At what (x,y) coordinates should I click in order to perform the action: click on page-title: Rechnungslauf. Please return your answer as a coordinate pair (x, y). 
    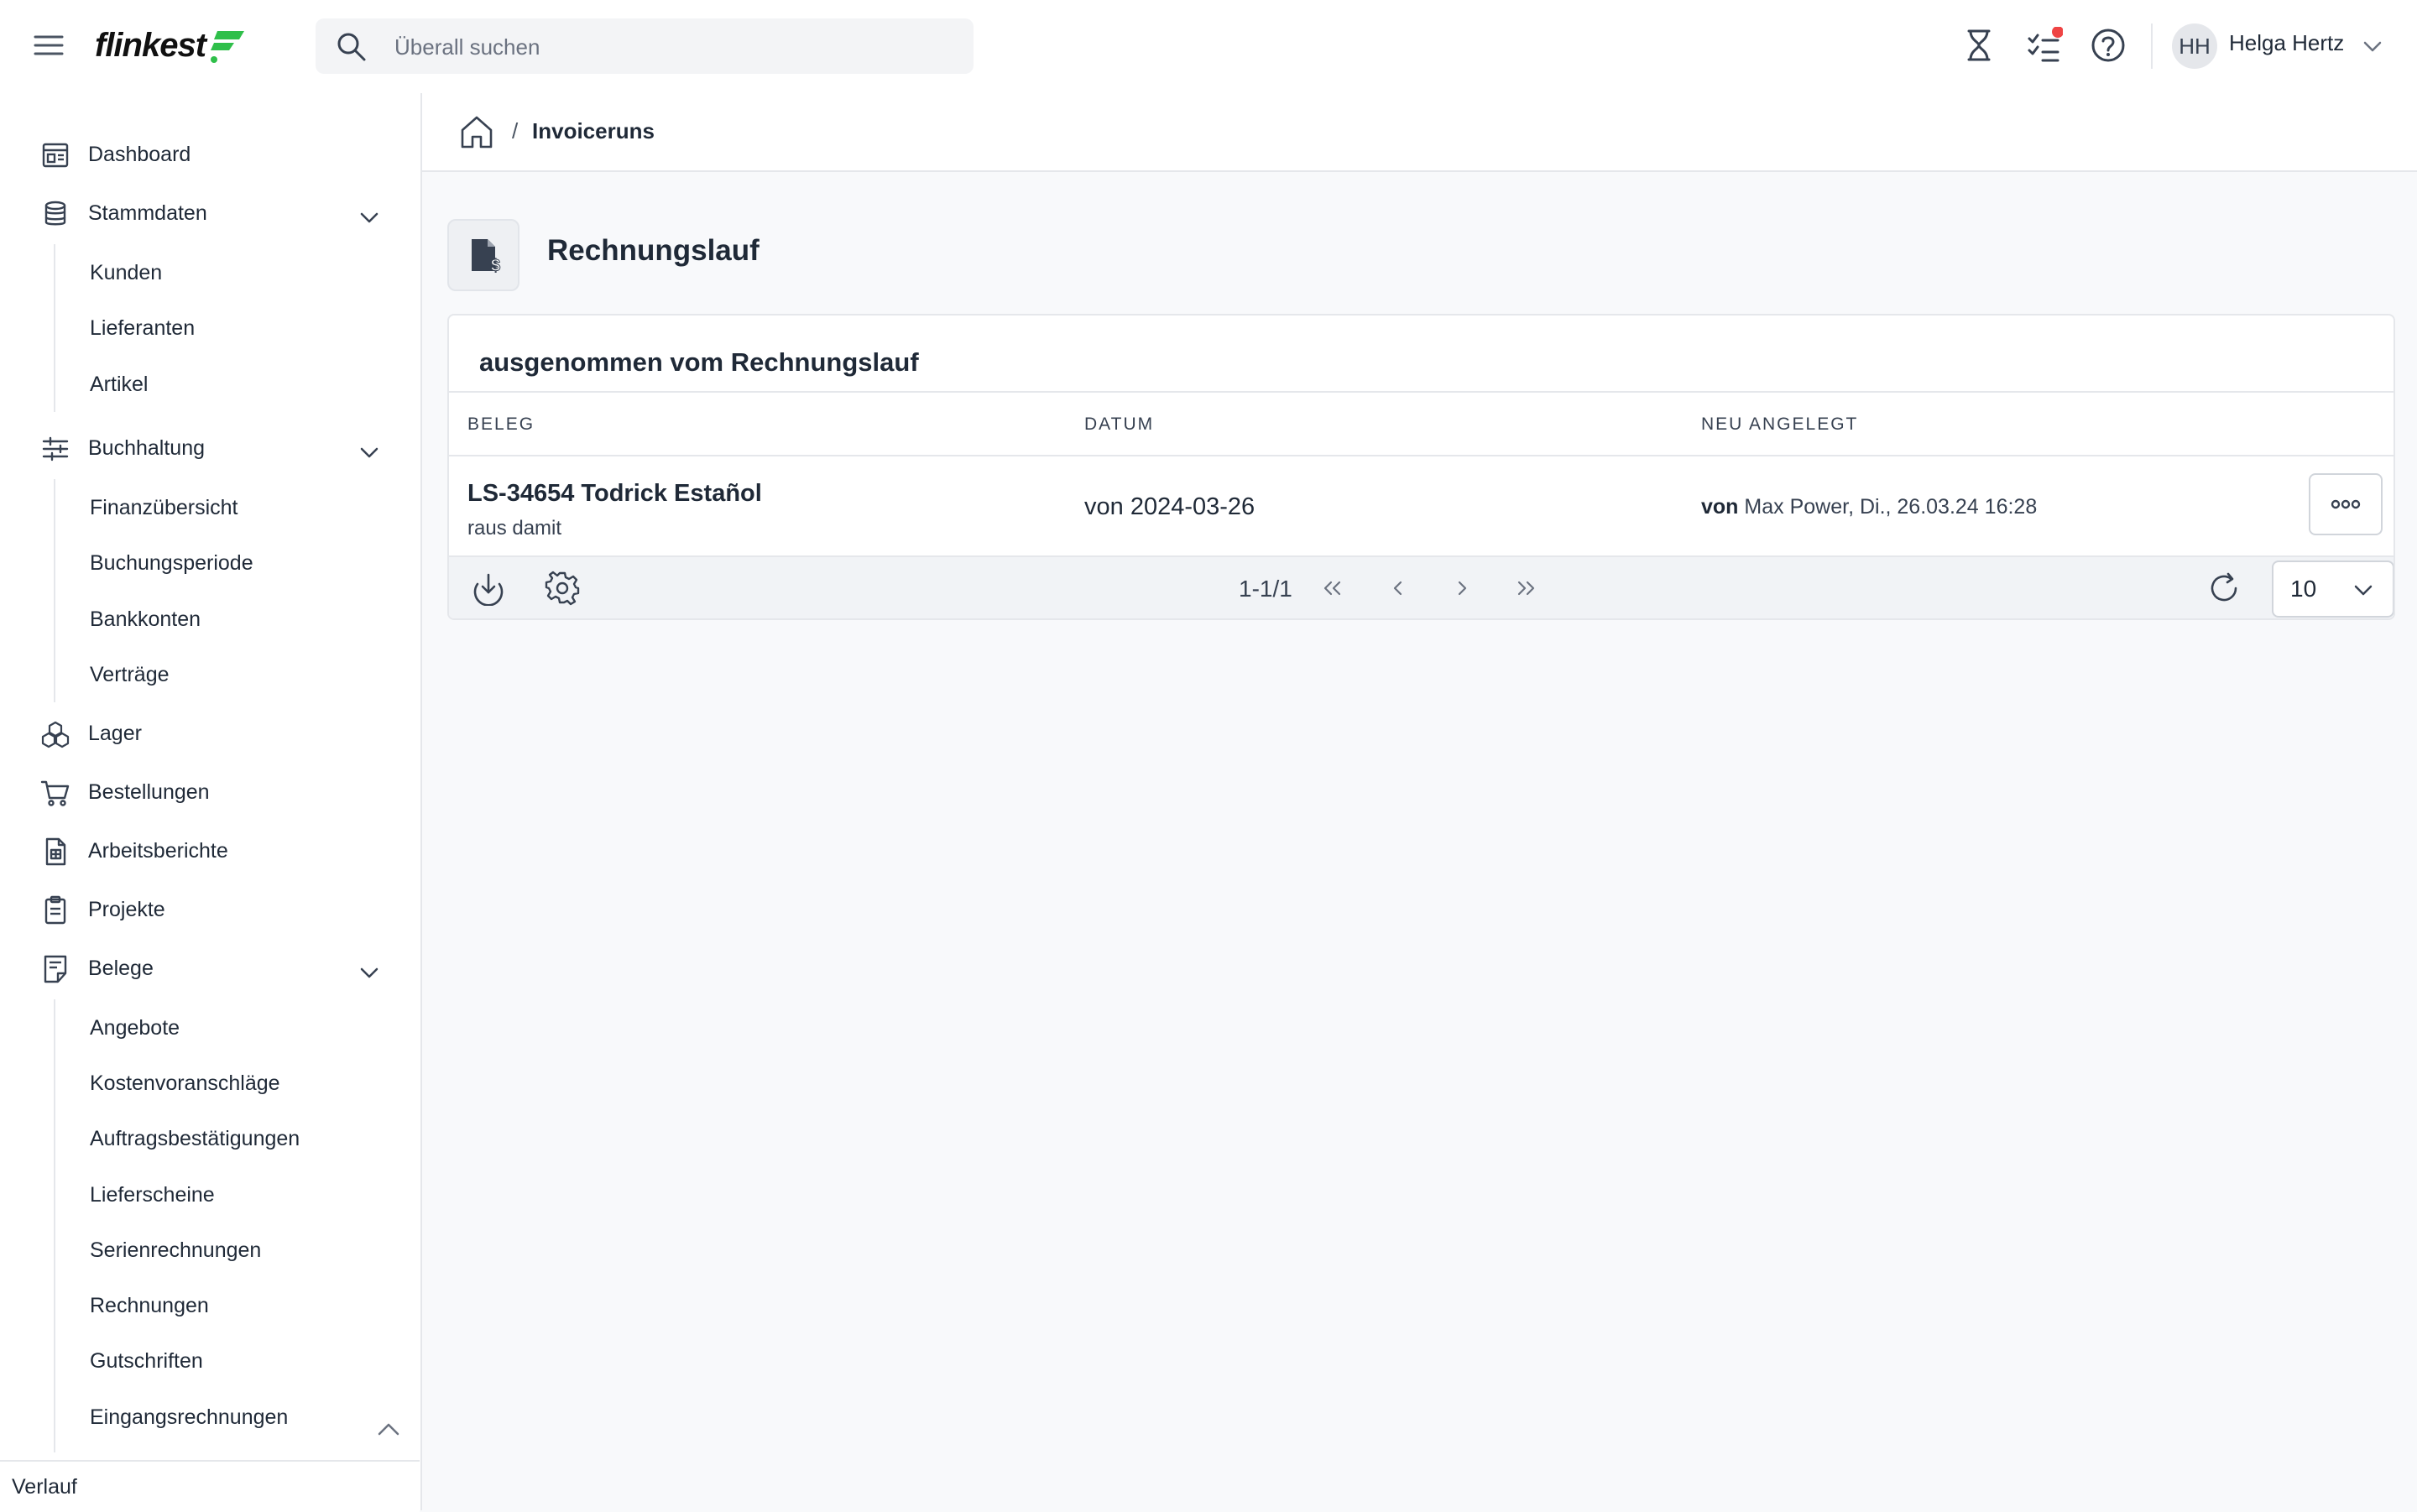
    Looking at the image, I should click on (653, 251).